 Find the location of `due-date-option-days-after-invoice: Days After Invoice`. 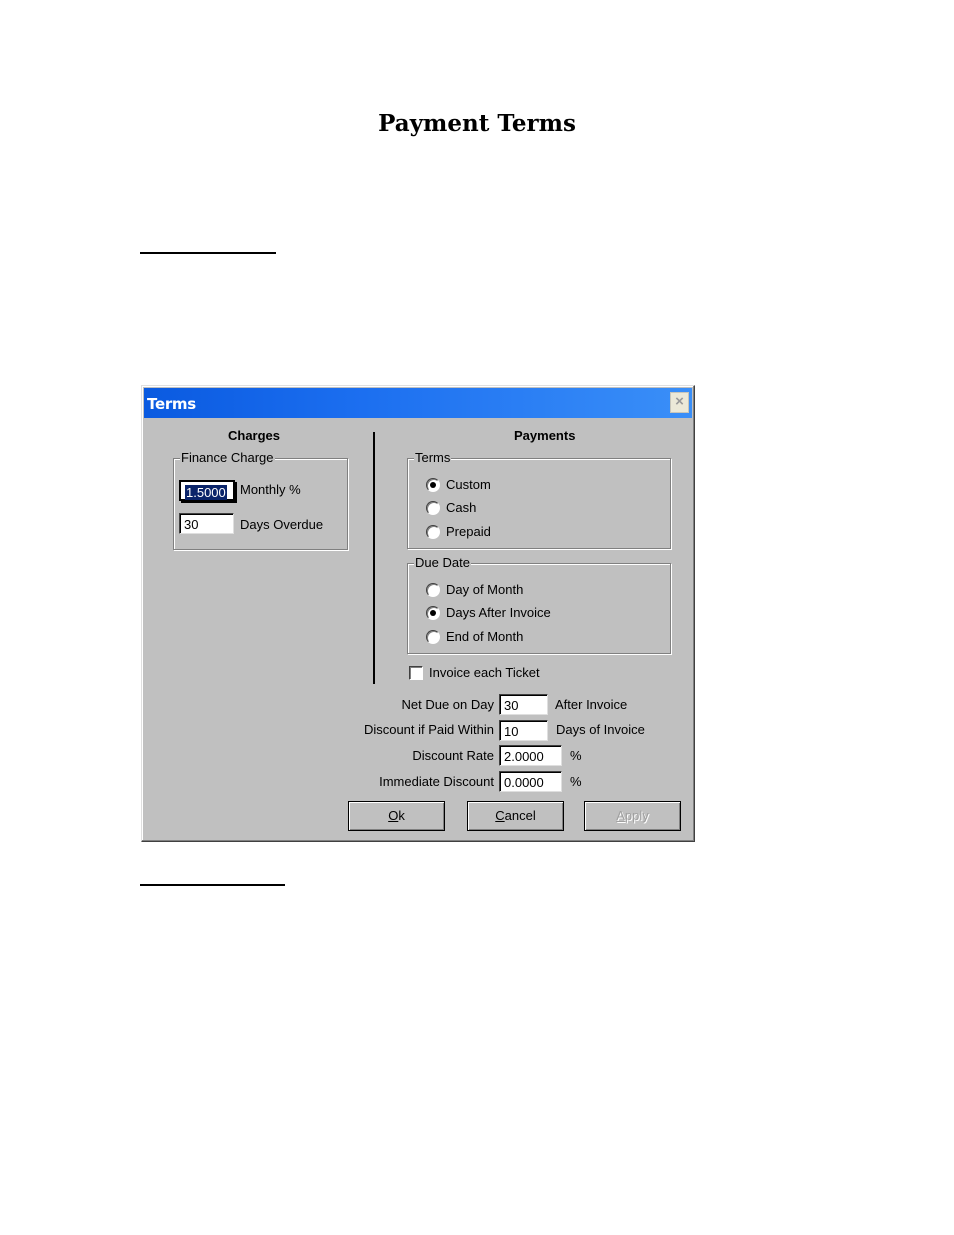

due-date-option-days-after-invoice: Days After Invoice is located at coordinates (488, 612).